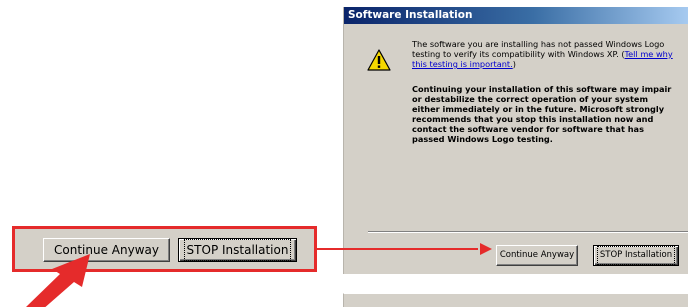 Image resolution: width=688 pixels, height=307 pixels. I want to click on stop-installation-label-zoomed: STOP Installation, so click(237, 250).